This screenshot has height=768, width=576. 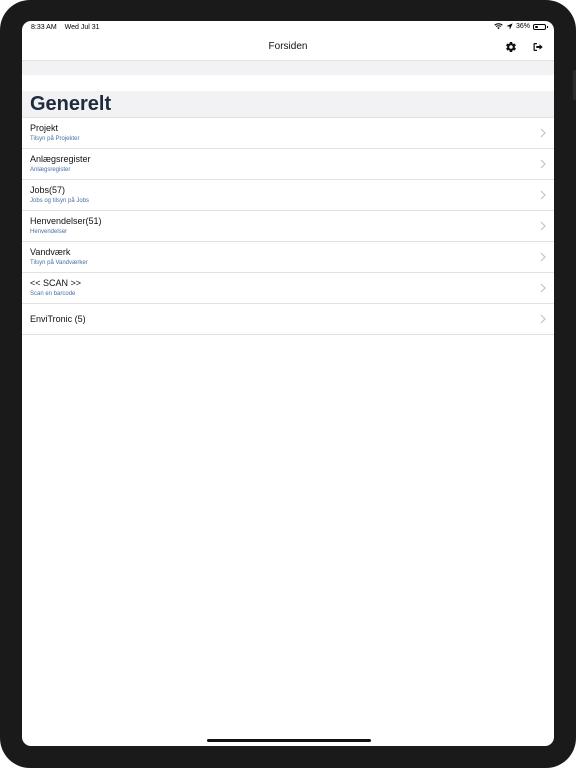 I want to click on navigation-bar: Forsiden, so click(x=288, y=48).